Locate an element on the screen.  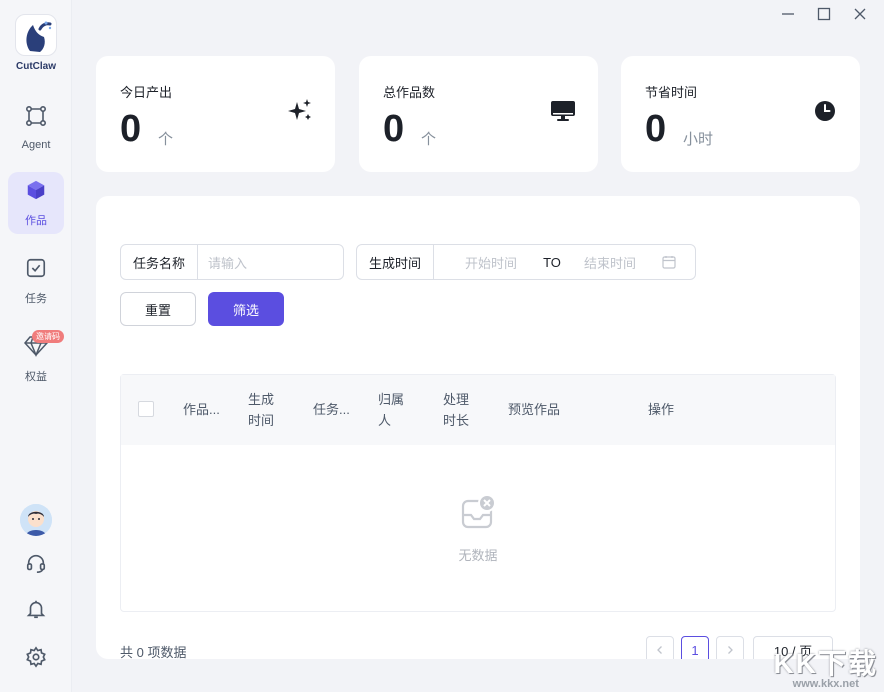
minimize-button is located at coordinates (788, 16).